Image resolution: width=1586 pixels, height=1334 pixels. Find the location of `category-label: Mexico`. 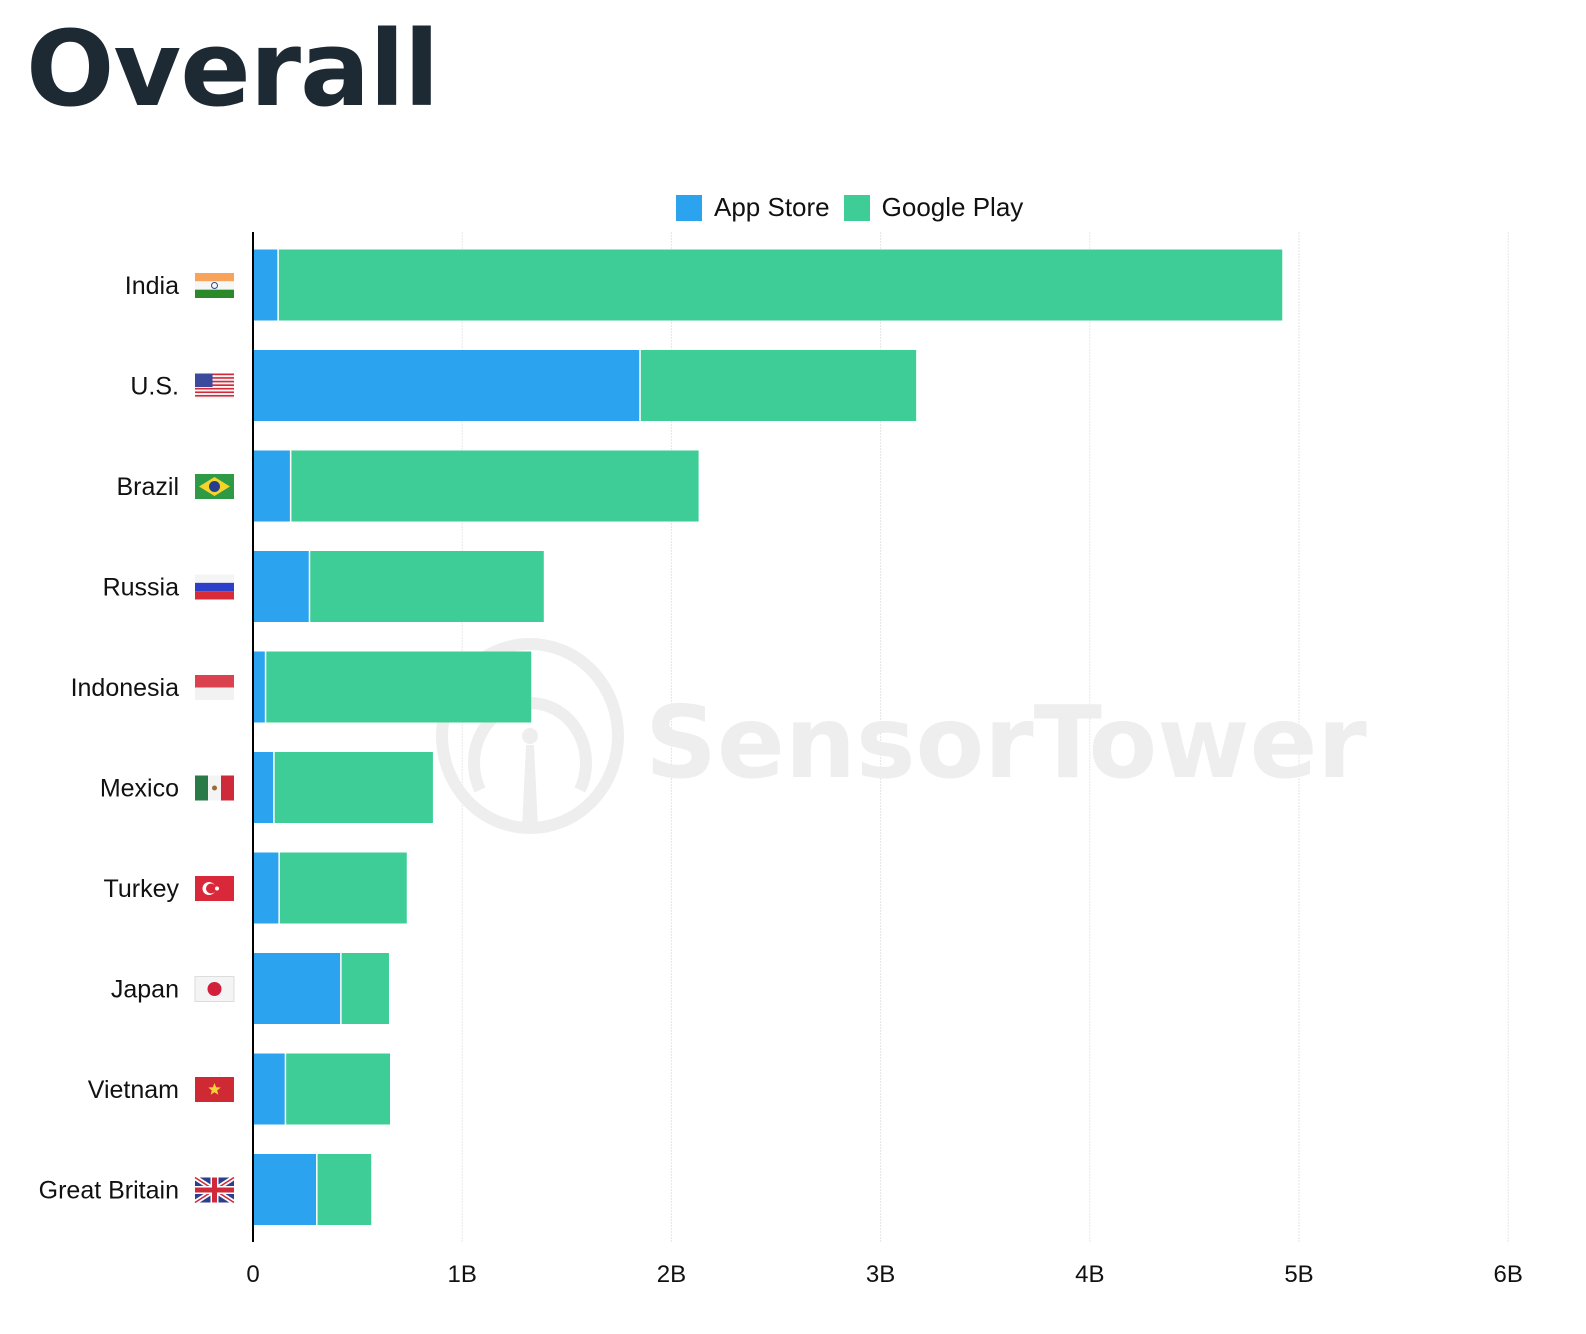

category-label: Mexico is located at coordinates (139, 789).